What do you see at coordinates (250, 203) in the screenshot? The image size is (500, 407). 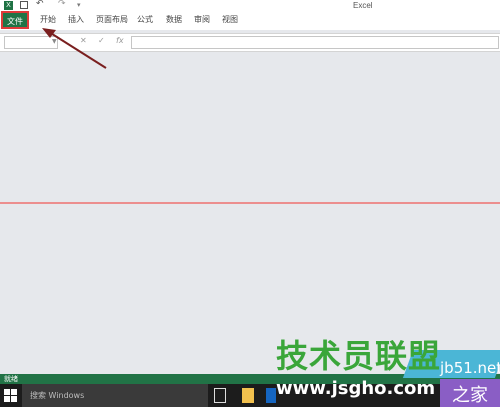 I see `divider-line` at bounding box center [250, 203].